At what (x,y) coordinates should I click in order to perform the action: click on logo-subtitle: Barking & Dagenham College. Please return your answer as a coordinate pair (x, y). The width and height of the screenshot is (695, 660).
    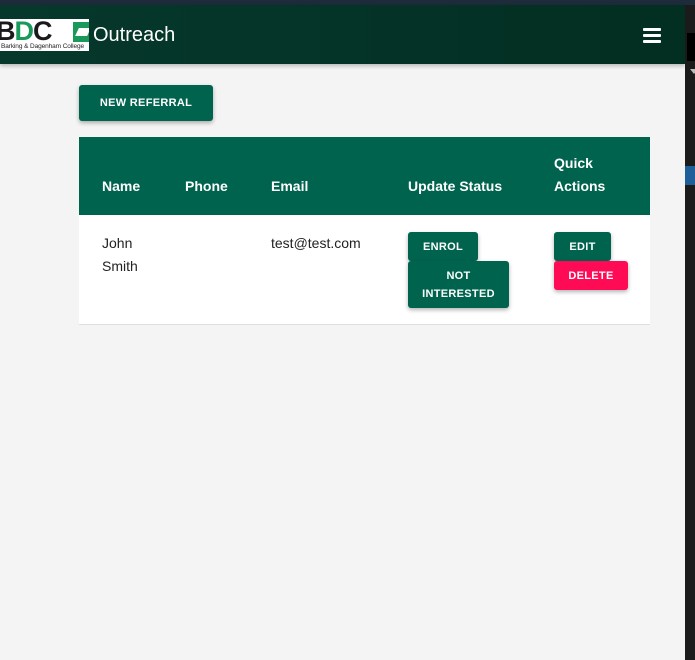
    Looking at the image, I should click on (43, 46).